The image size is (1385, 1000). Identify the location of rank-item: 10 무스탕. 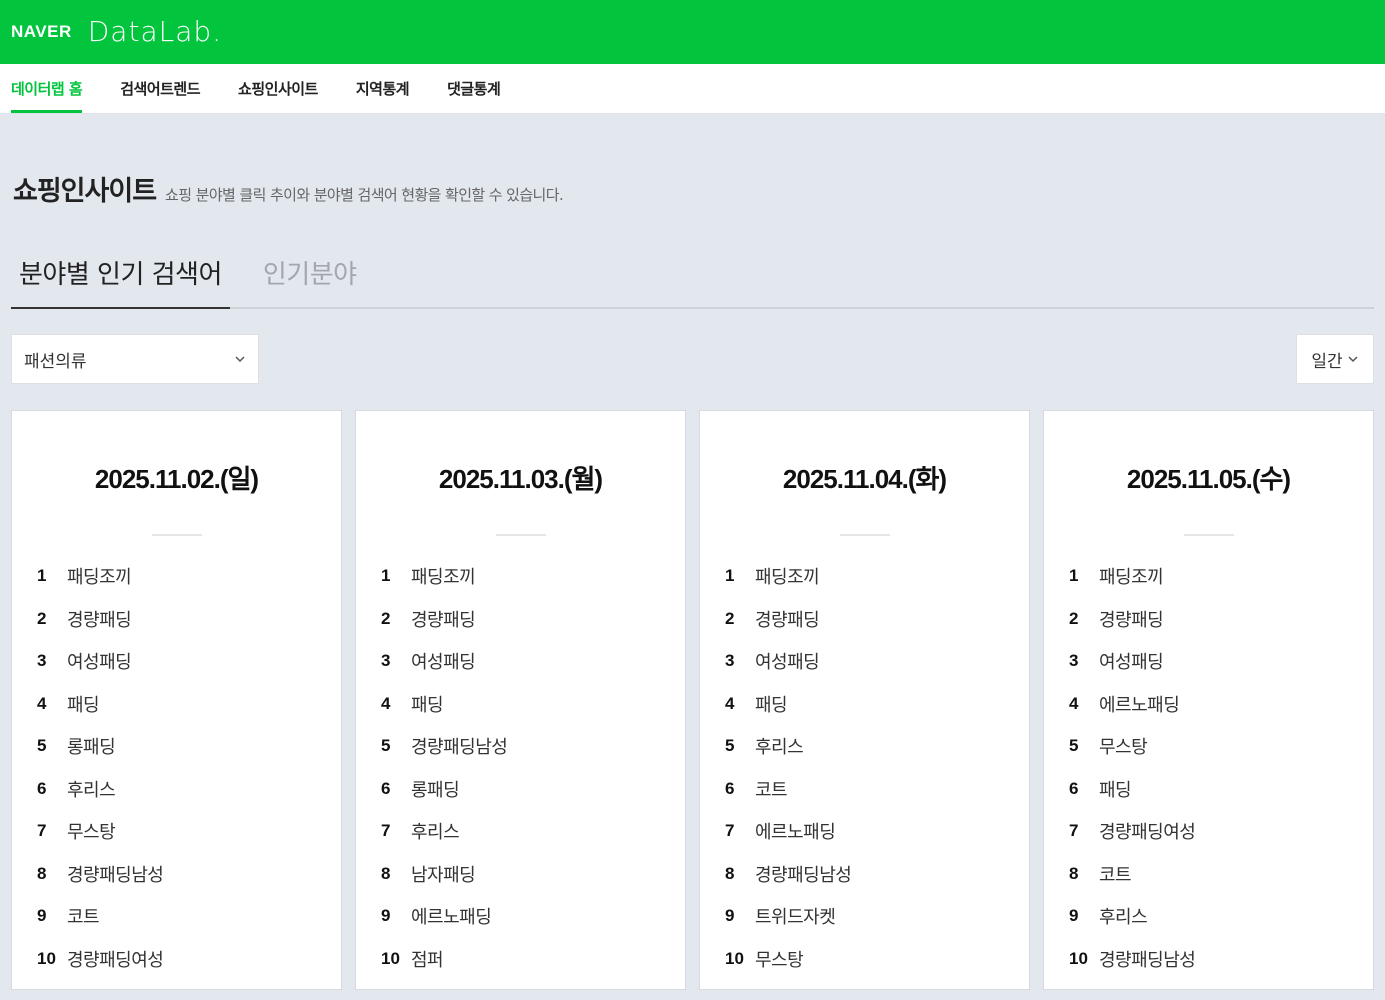
(877, 959).